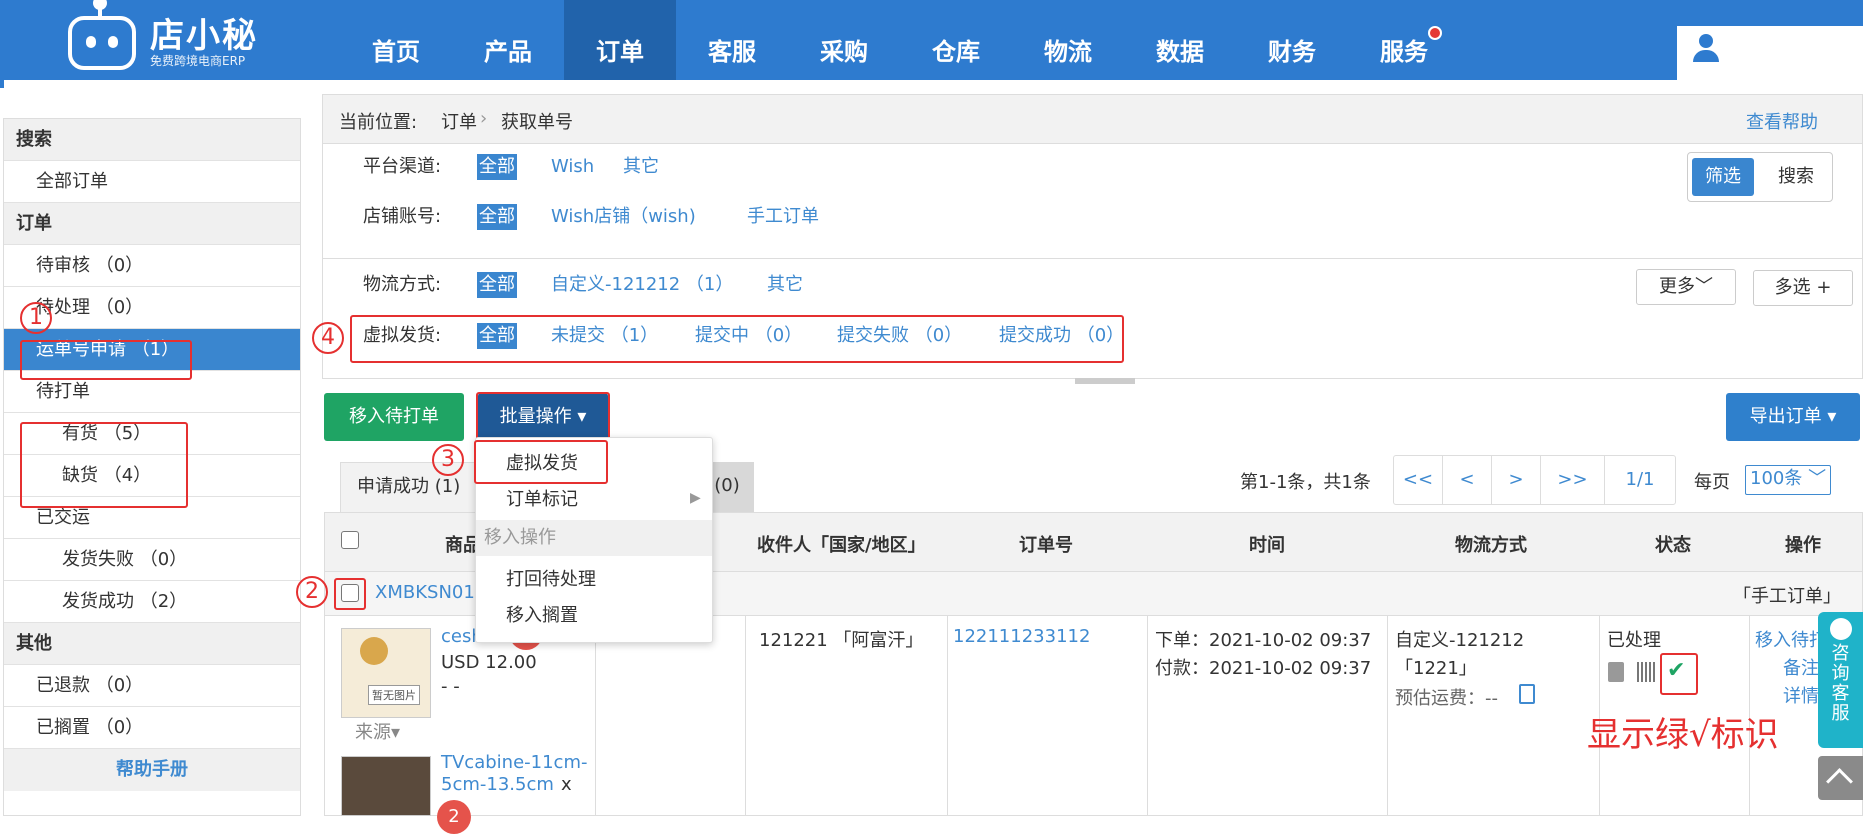 This screenshot has width=1863, height=834. What do you see at coordinates (198, 61) in the screenshot?
I see `brand-tagline: 免费跨境电商ERP` at bounding box center [198, 61].